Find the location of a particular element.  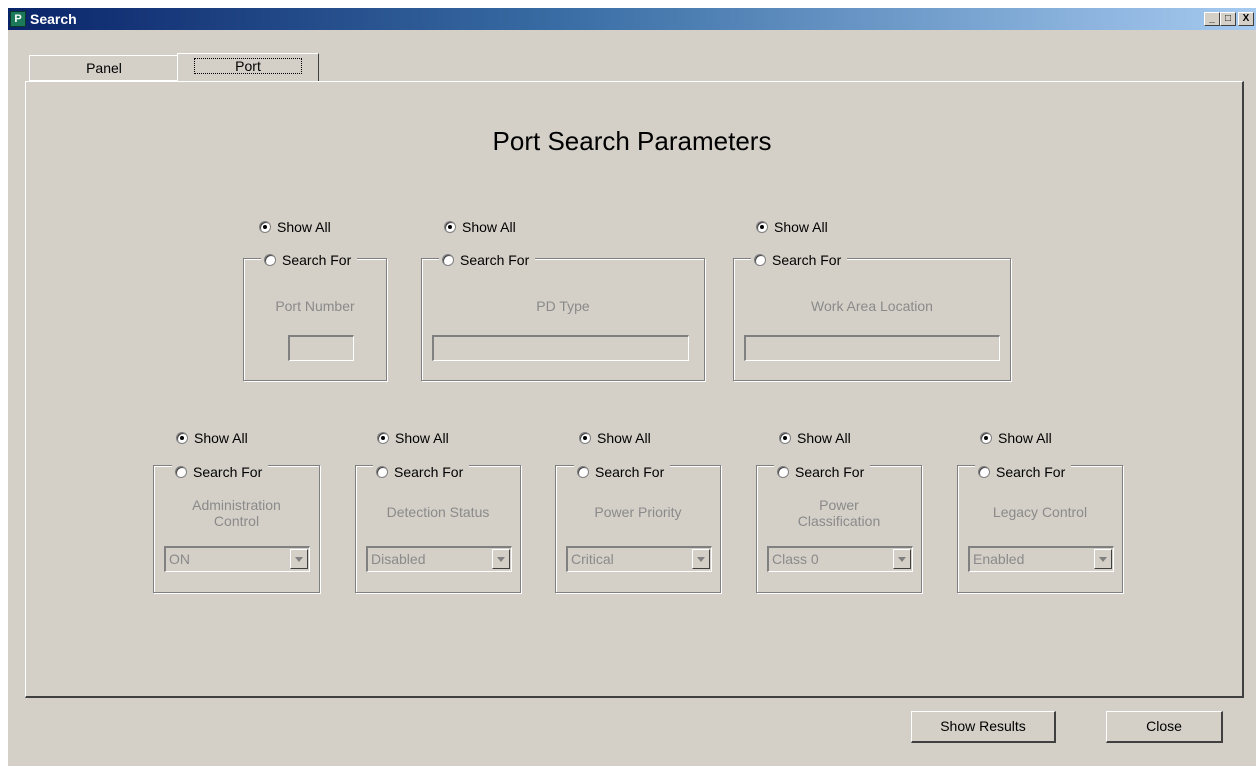

work-area-search-for-radio: Search For is located at coordinates (799, 260).